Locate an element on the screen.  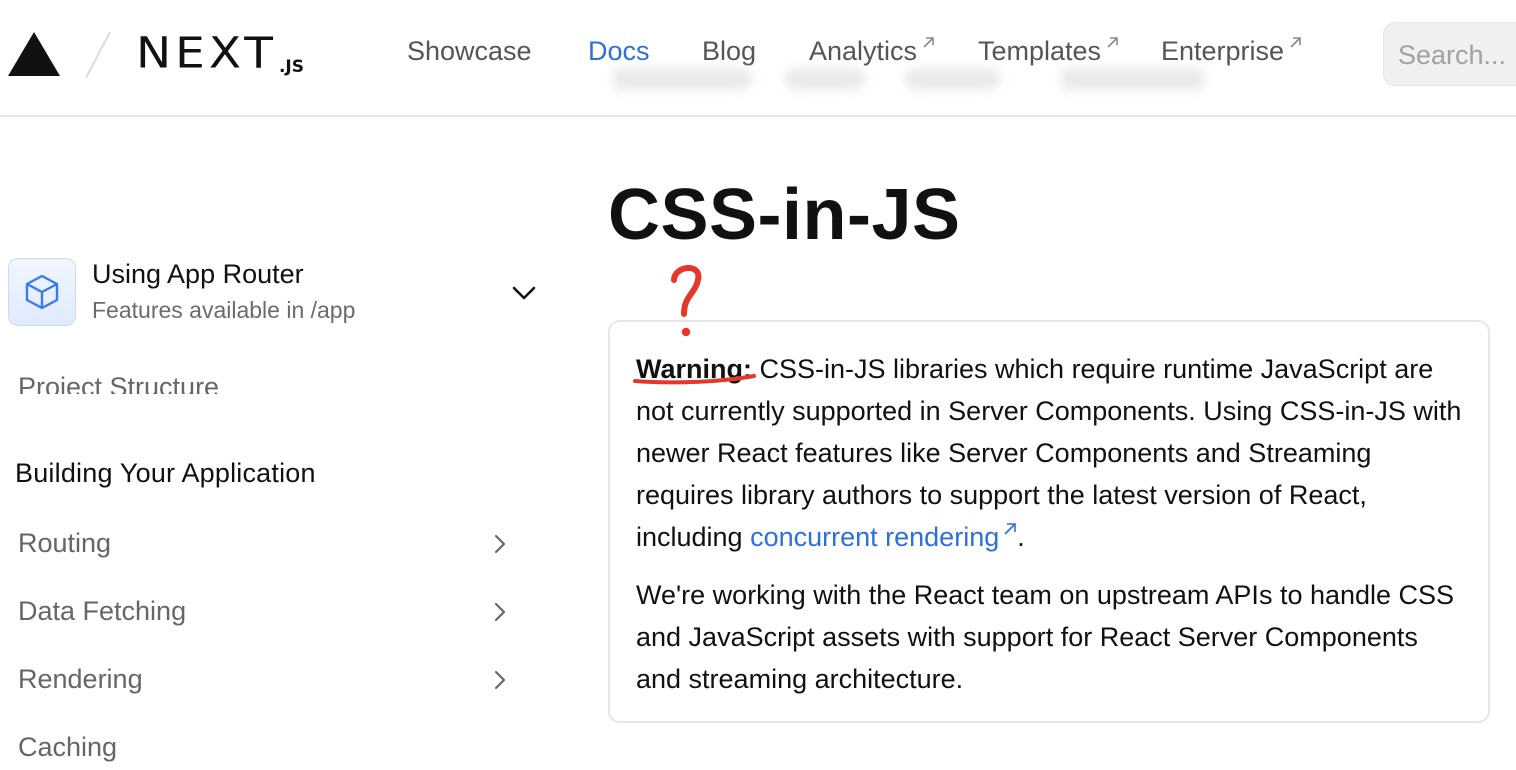
vercel-logo-icon is located at coordinates (34, 54).